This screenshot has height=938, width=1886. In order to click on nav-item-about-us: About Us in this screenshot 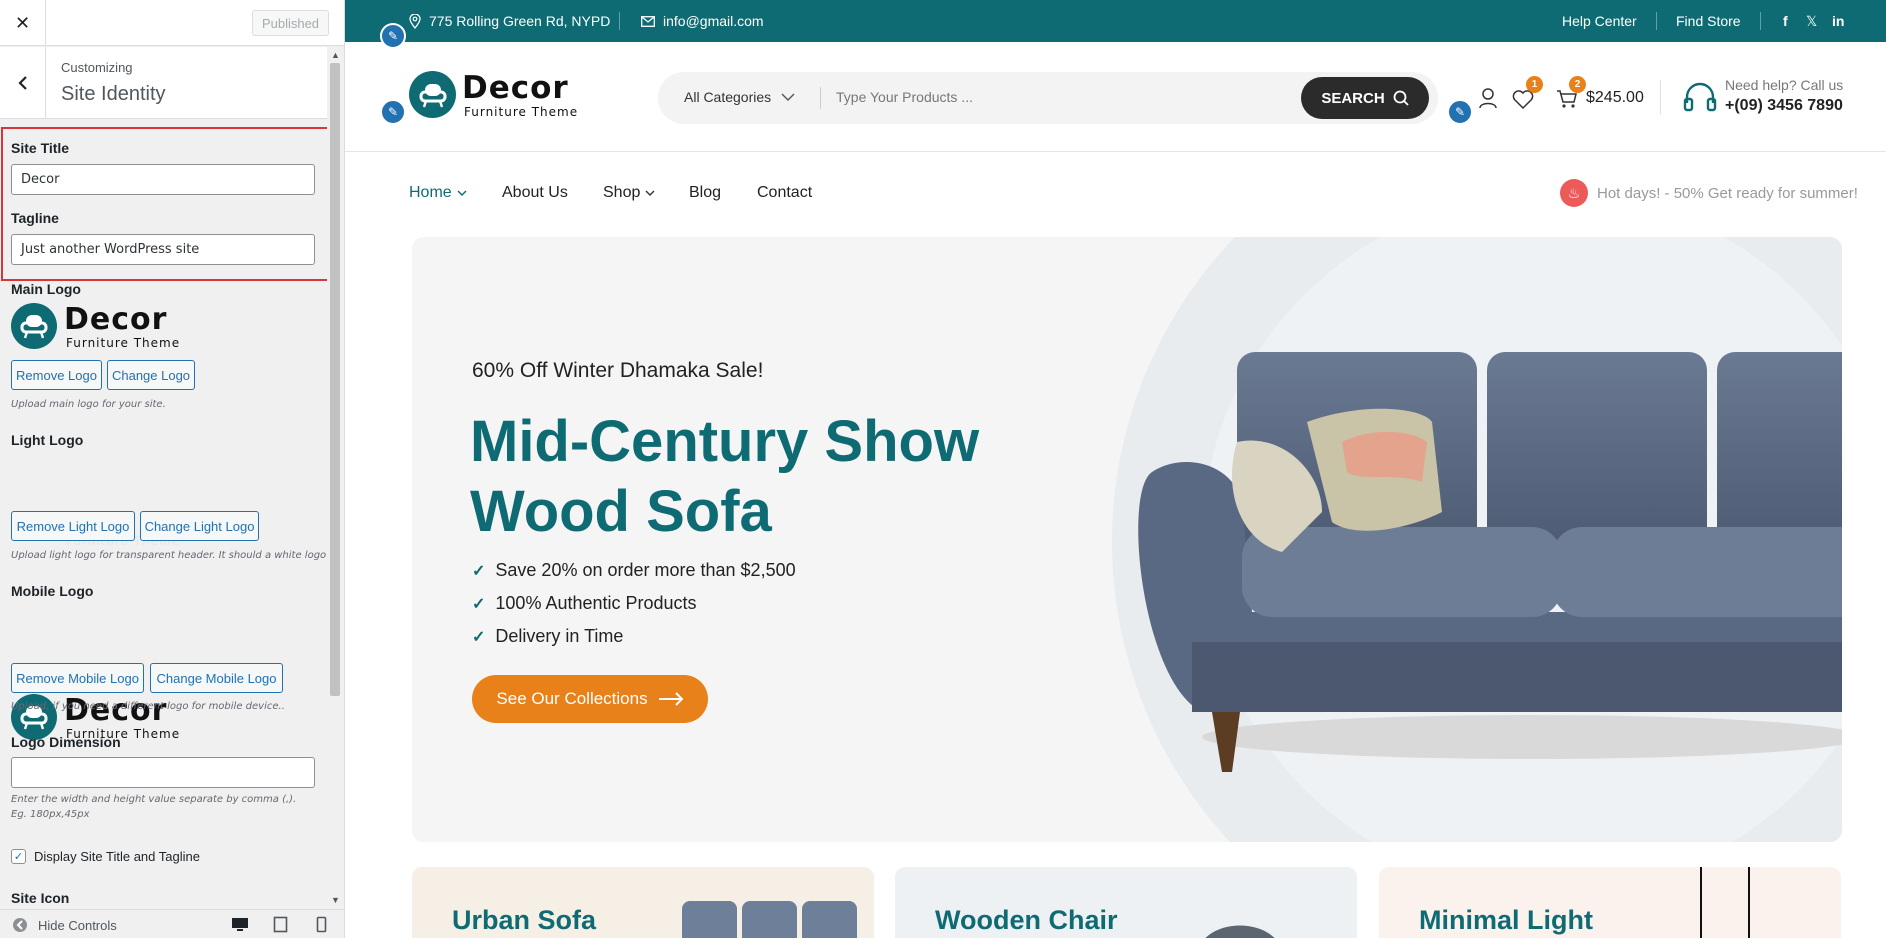, I will do `click(535, 193)`.